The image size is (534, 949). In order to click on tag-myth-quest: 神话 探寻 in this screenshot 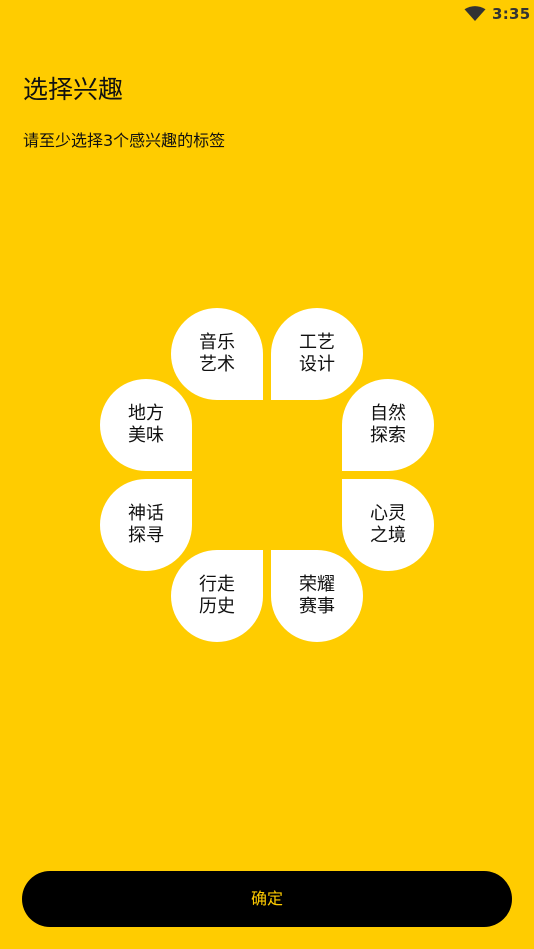, I will do `click(146, 525)`.